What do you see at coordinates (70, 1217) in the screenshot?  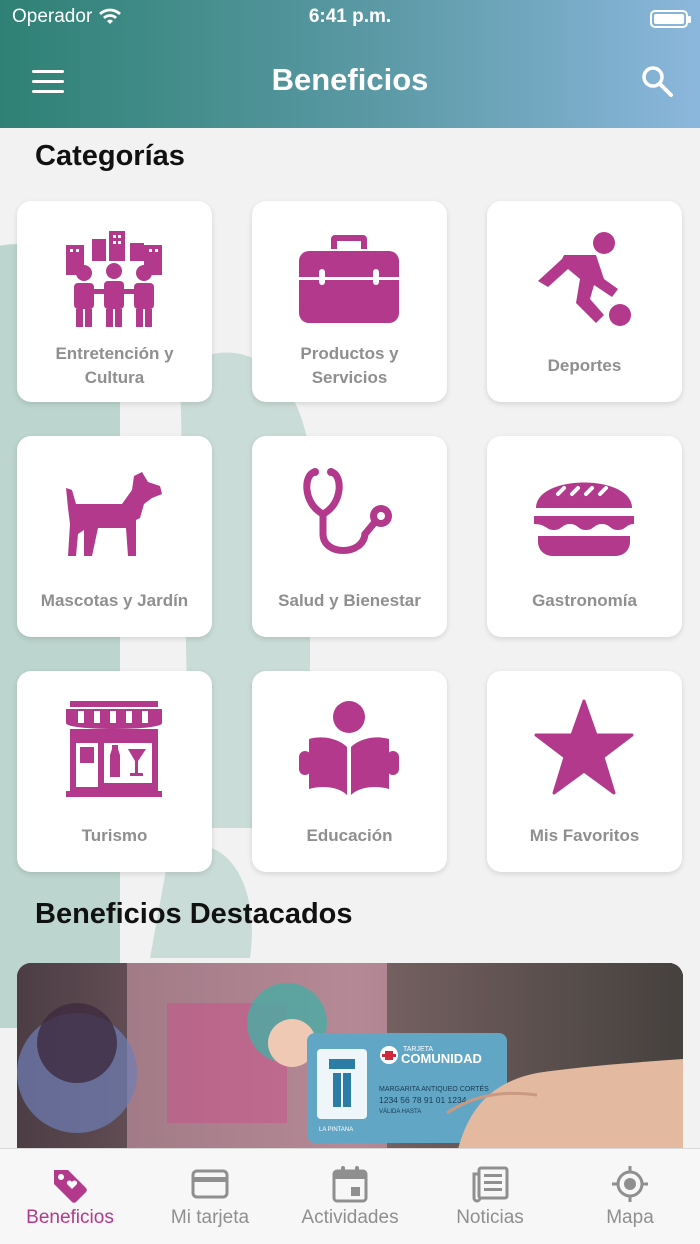 I see `tab-label: Beneficios` at bounding box center [70, 1217].